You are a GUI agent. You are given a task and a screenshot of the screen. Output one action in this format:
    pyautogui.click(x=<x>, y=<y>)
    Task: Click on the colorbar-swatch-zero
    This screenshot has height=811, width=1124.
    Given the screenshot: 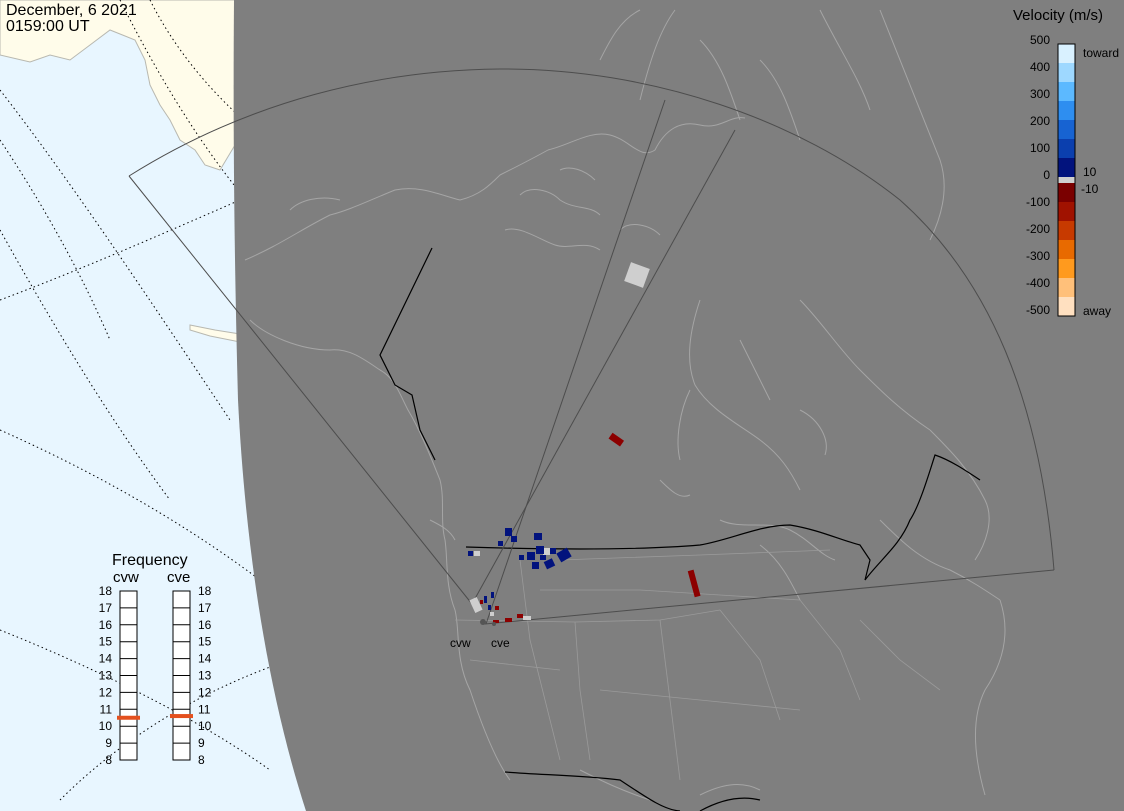 What is the action you would take?
    pyautogui.click(x=1066, y=180)
    